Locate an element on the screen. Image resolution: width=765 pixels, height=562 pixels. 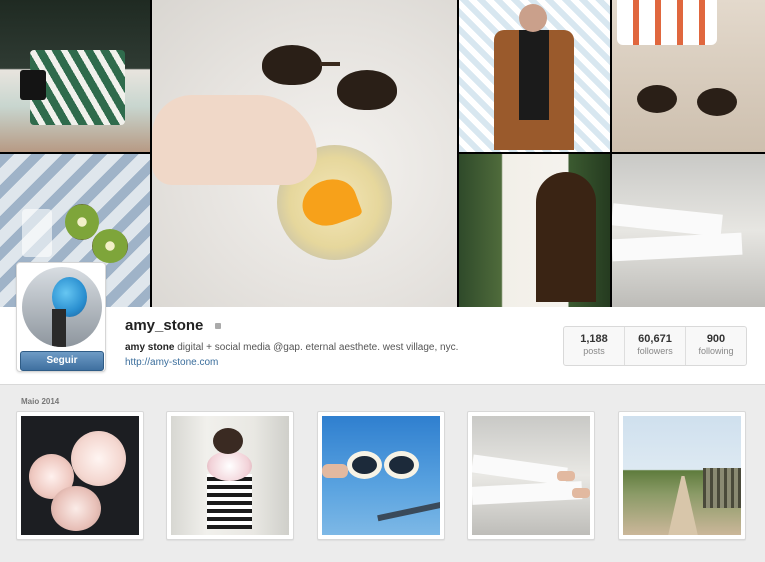
avatar is located at coordinates (62, 307).